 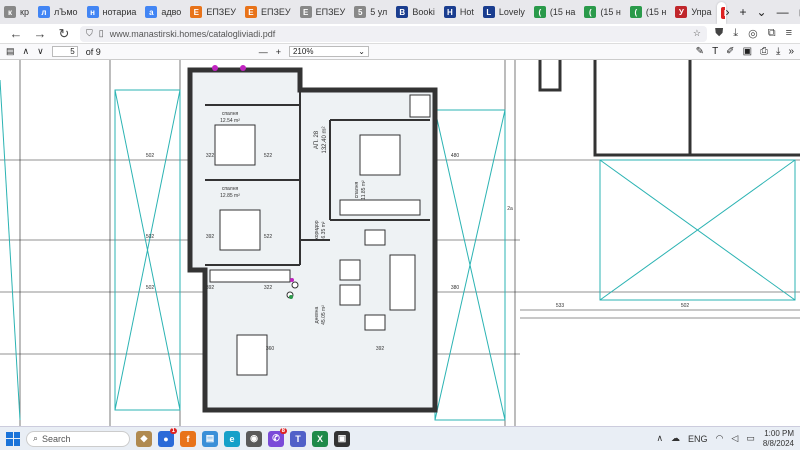 I want to click on zoom-out-button: —, so click(x=263, y=52).